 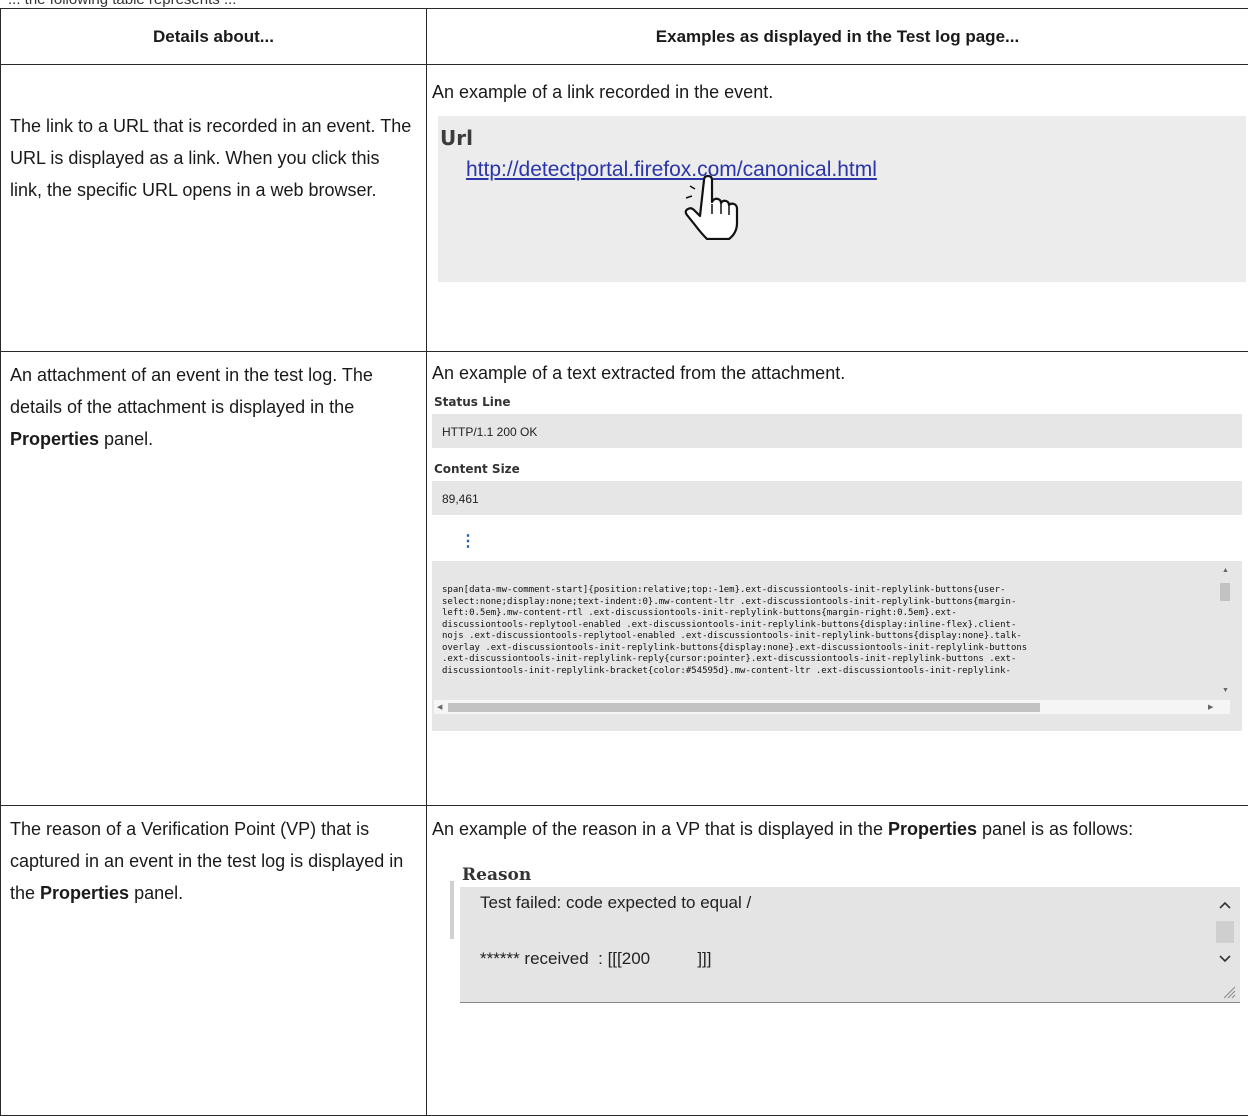 I want to click on vertical-scrollbar: ▲ ▼, so click(x=1225, y=631).